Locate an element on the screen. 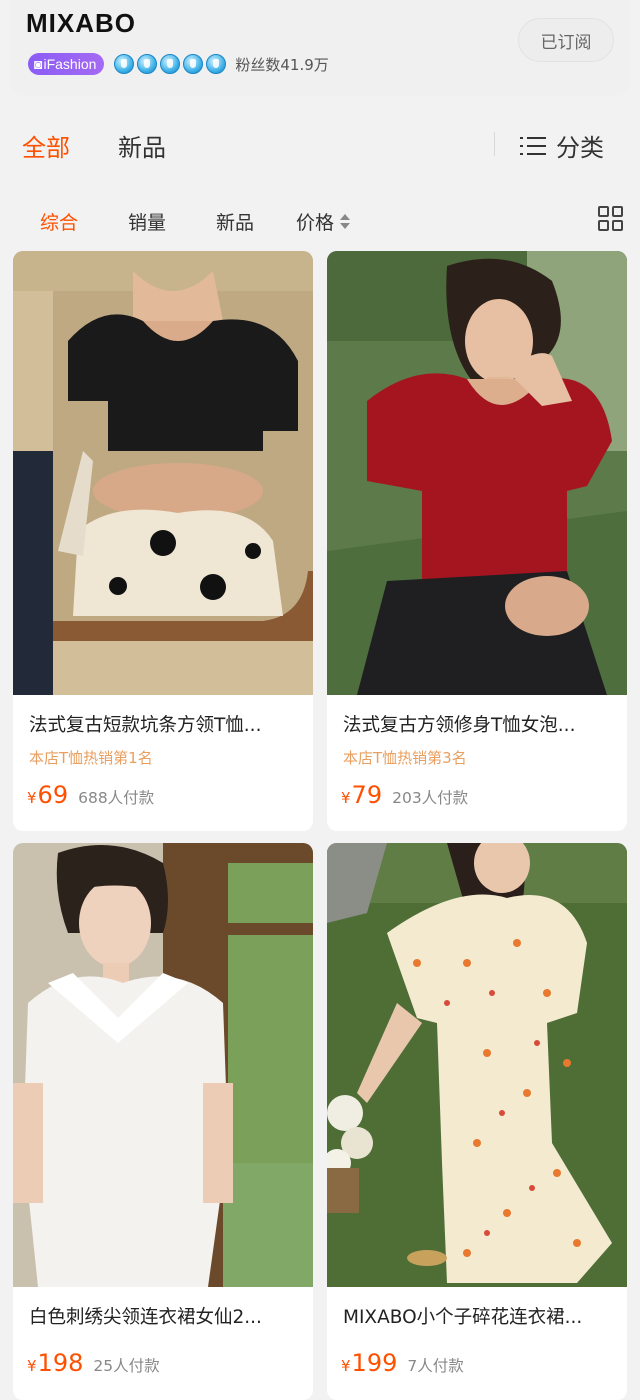 This screenshot has height=1400, width=640. grid-view-icon is located at coordinates (611, 219).